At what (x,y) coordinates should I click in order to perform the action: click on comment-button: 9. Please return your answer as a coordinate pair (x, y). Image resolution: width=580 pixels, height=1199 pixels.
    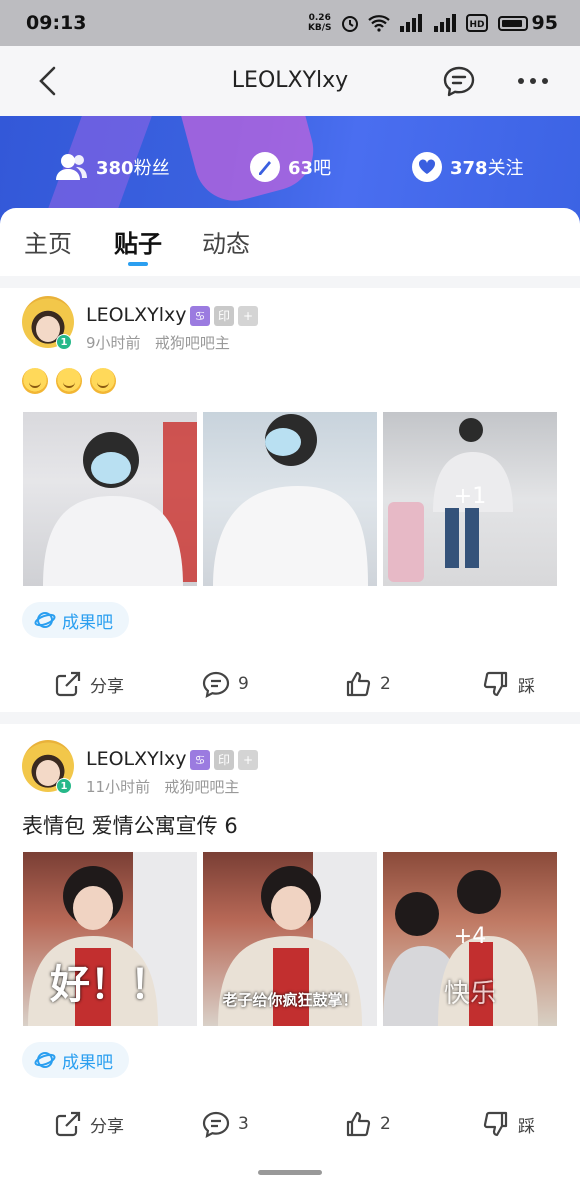
    Looking at the image, I should click on (225, 684).